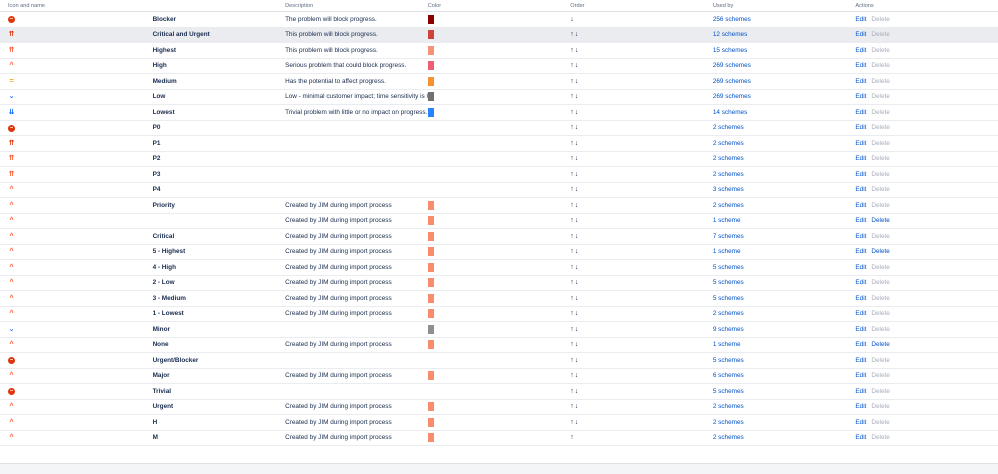 The height and width of the screenshot is (474, 998). Describe the element at coordinates (572, 19) in the screenshot. I see `order-arrows: ↓` at that location.